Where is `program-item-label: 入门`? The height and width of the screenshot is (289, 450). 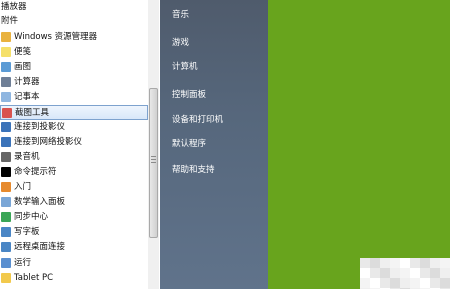 program-item-label: 入门 is located at coordinates (23, 187).